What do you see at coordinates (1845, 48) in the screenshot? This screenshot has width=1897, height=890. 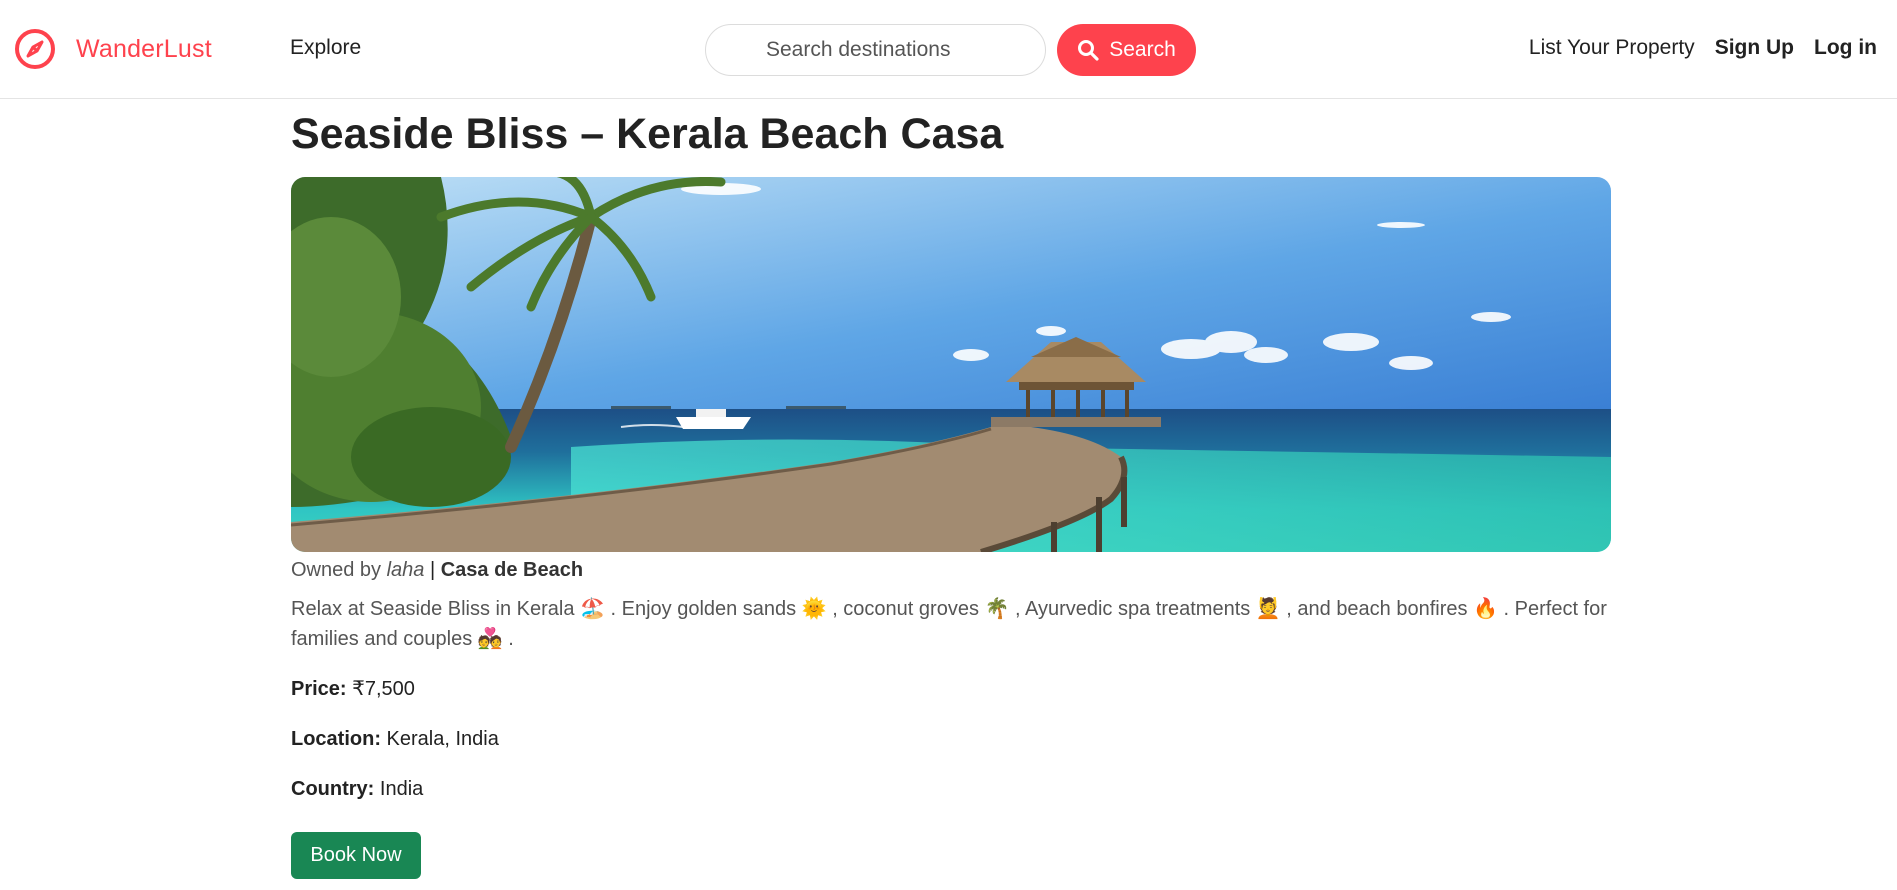 I see `log-in-link: Log in` at bounding box center [1845, 48].